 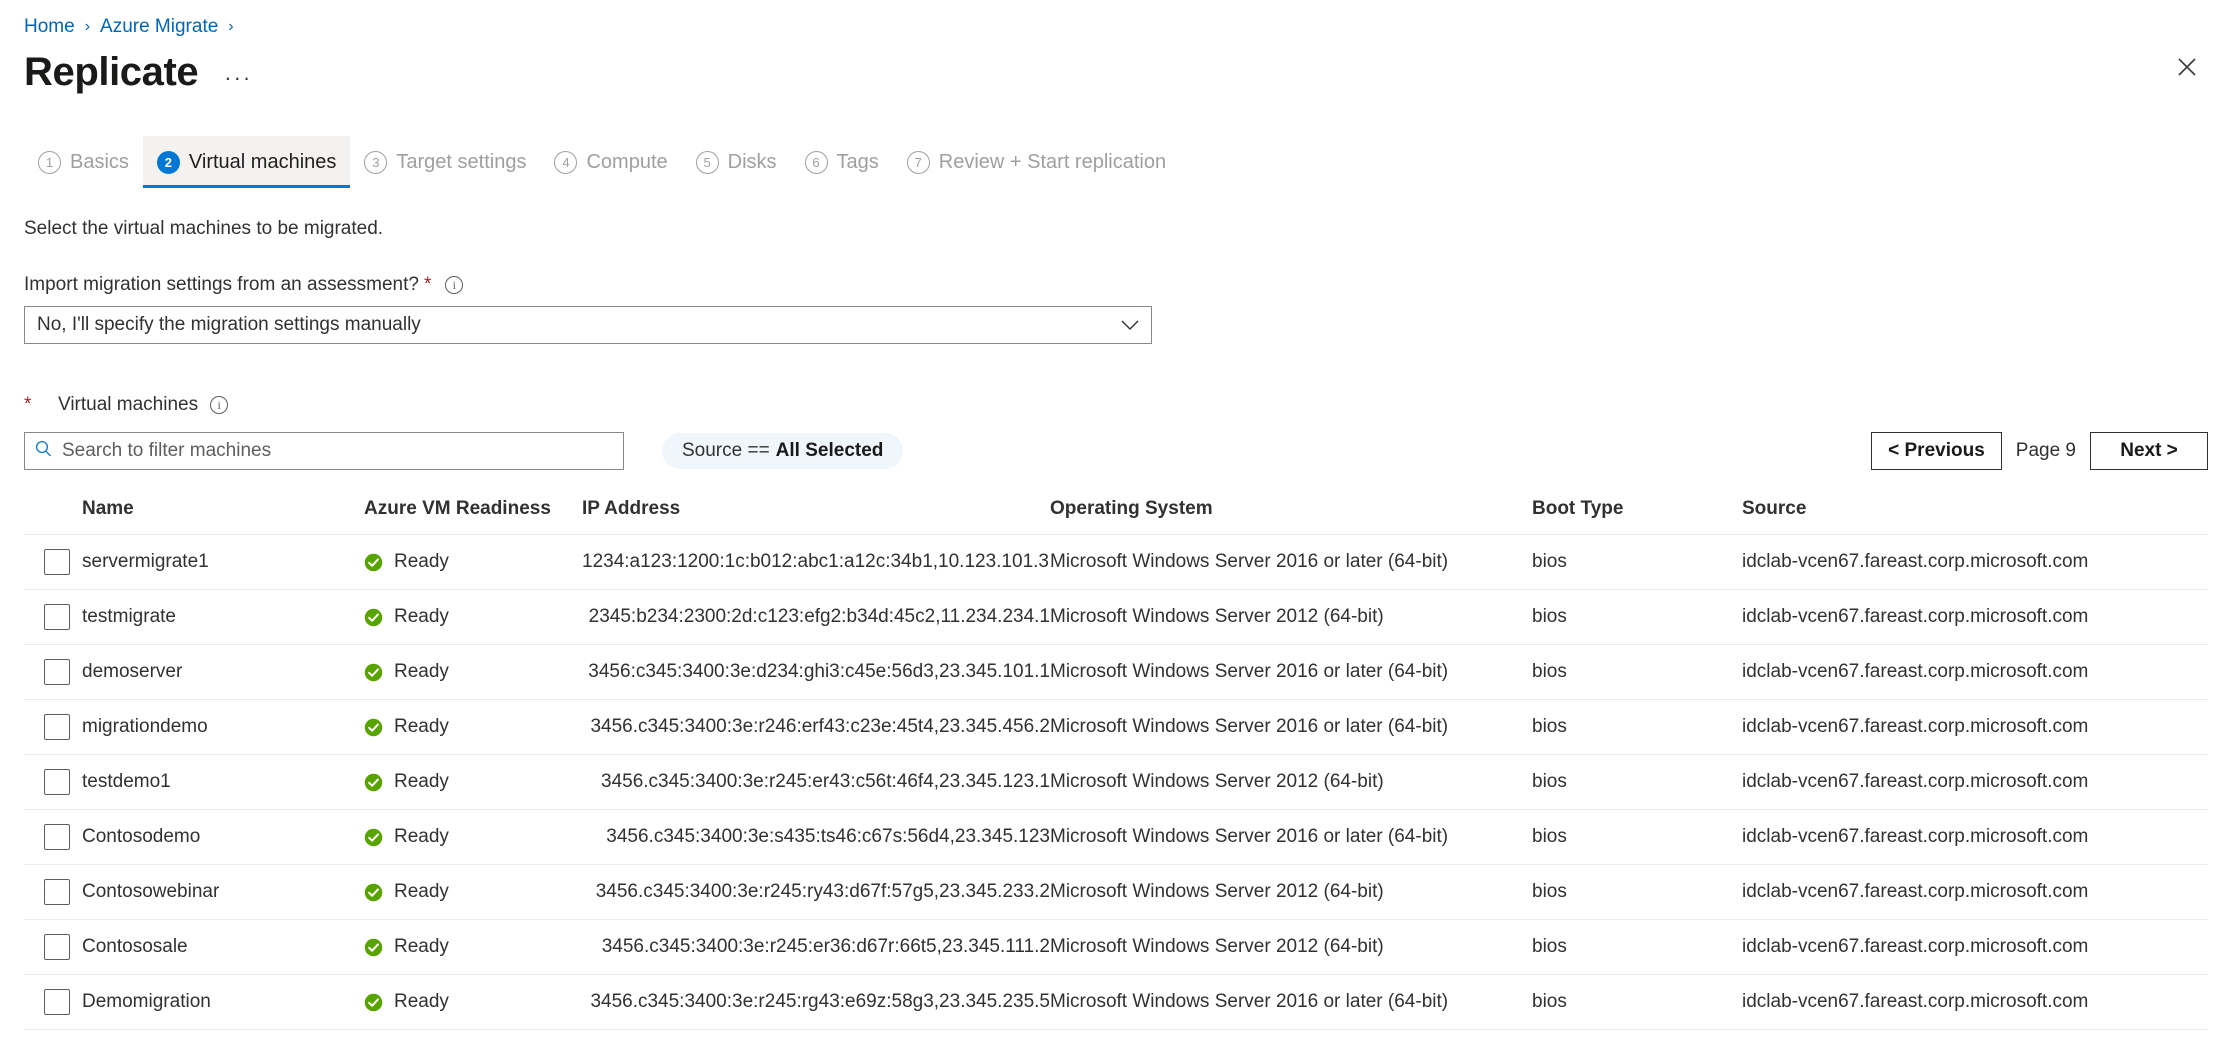 What do you see at coordinates (99, 161) in the screenshot?
I see `tab-label: Basics` at bounding box center [99, 161].